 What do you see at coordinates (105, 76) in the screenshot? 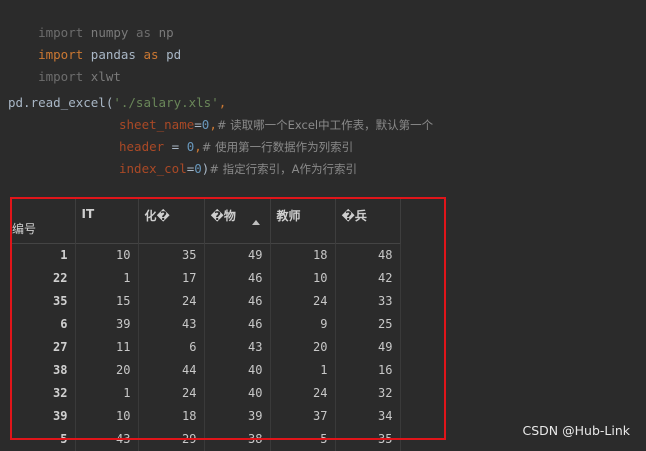
I see `module-name: xlwt` at bounding box center [105, 76].